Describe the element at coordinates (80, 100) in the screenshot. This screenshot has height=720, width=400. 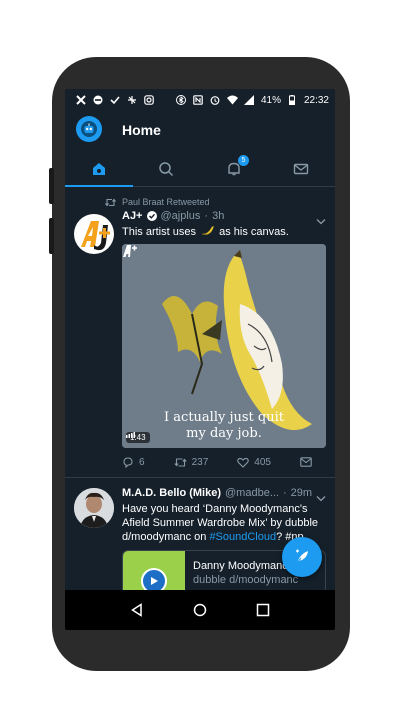
I see `notification-x-icon` at that location.